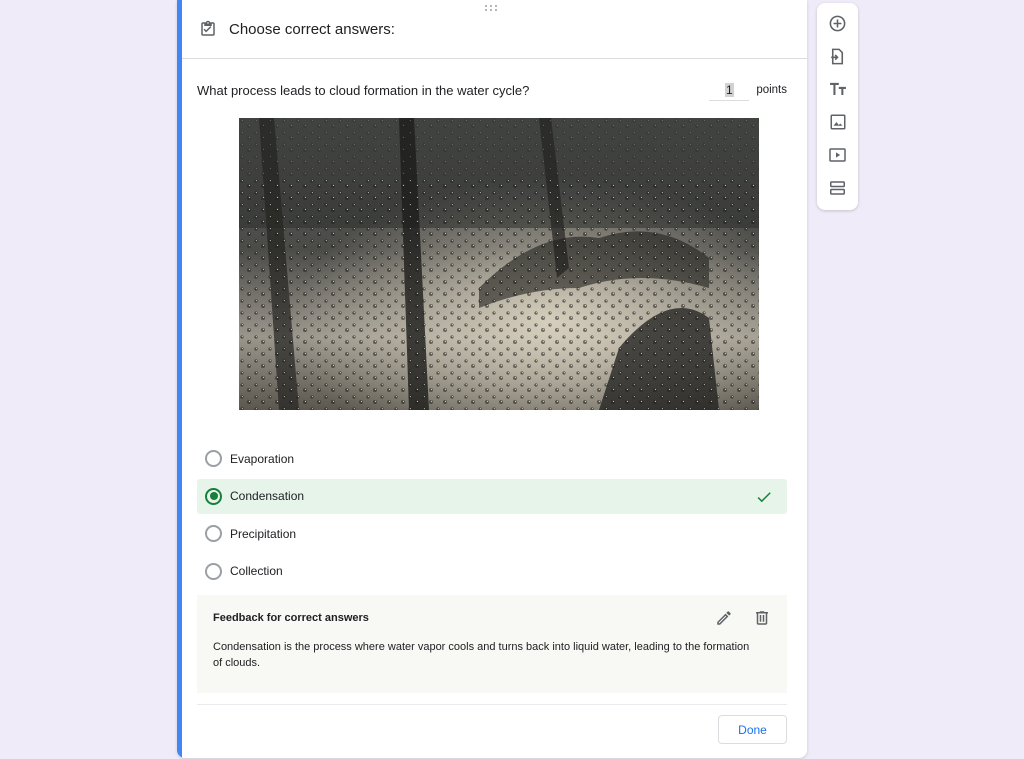  What do you see at coordinates (492, 704) in the screenshot?
I see `divider` at bounding box center [492, 704].